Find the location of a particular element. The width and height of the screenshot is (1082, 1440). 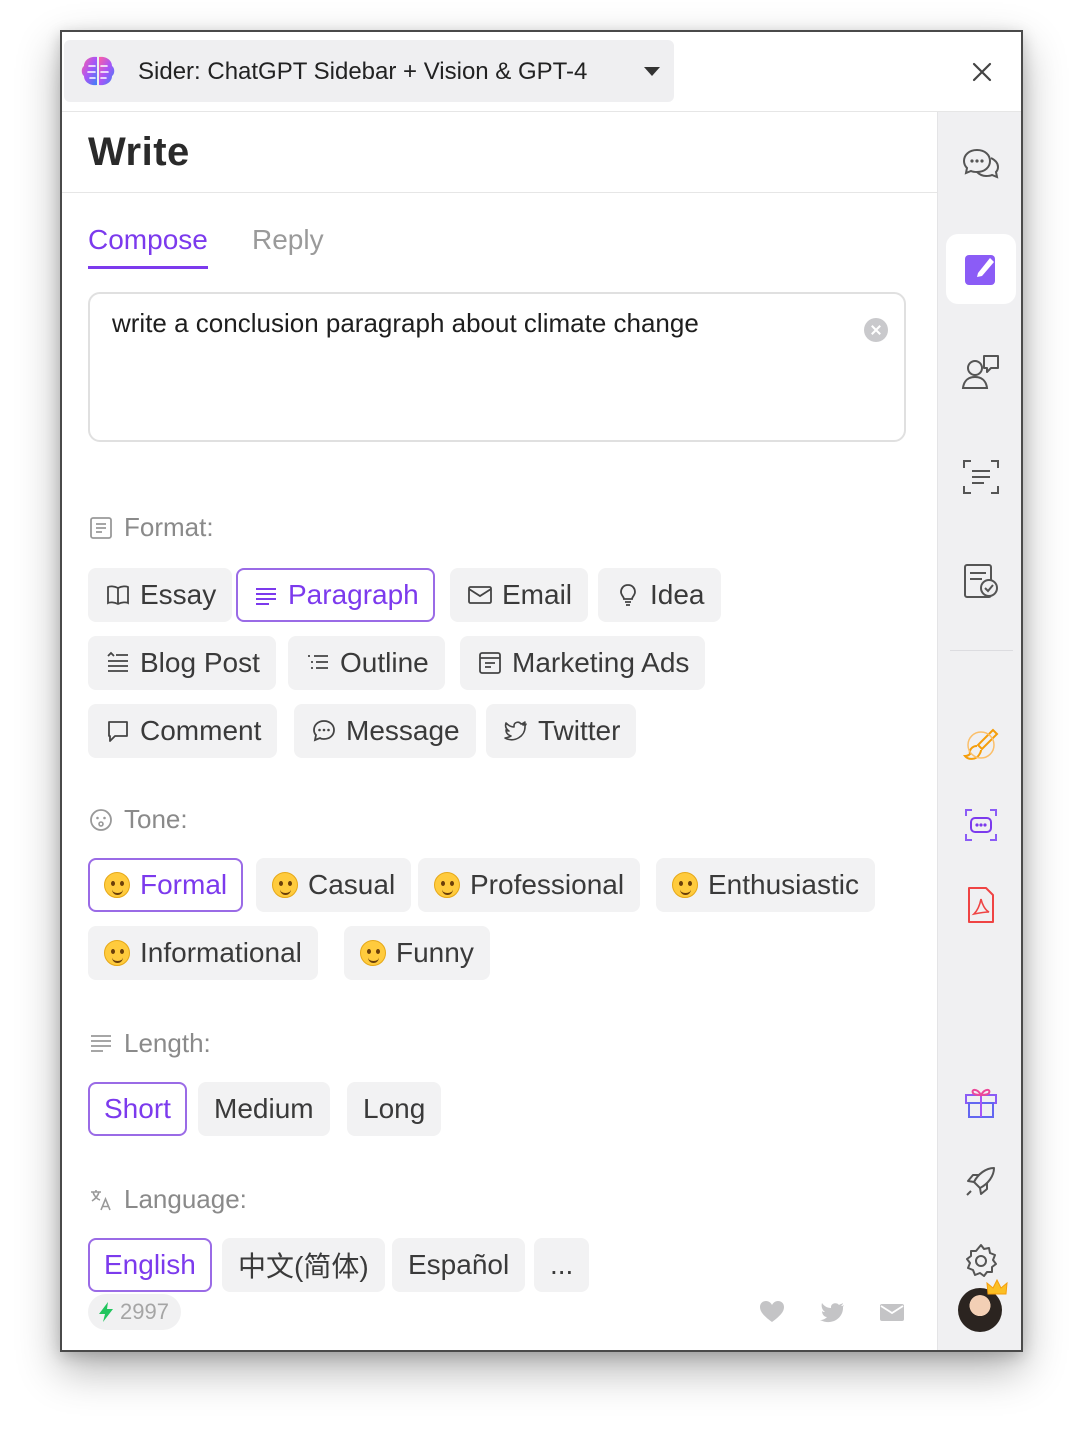

app-selector: Sider: ChatGPT Sidebar + Vision & GPT-4 is located at coordinates (369, 71).